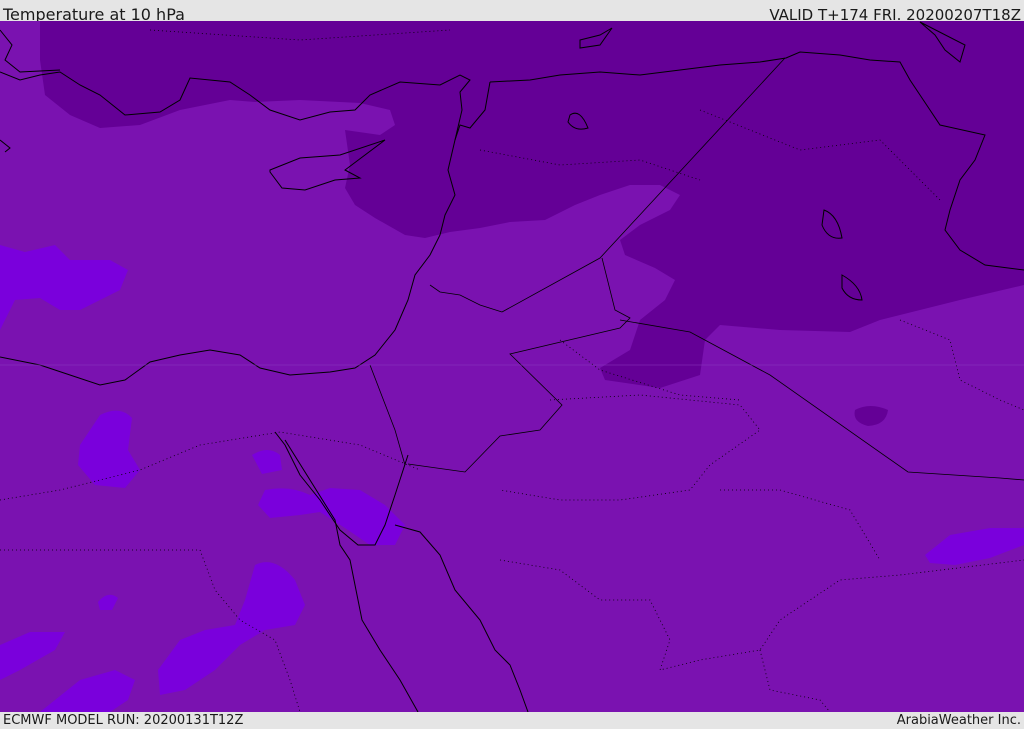 Image resolution: width=1024 pixels, height=729 pixels. Describe the element at coordinates (958, 720) in the screenshot. I see `credit-label: ArabiaWeather Inc.` at that location.